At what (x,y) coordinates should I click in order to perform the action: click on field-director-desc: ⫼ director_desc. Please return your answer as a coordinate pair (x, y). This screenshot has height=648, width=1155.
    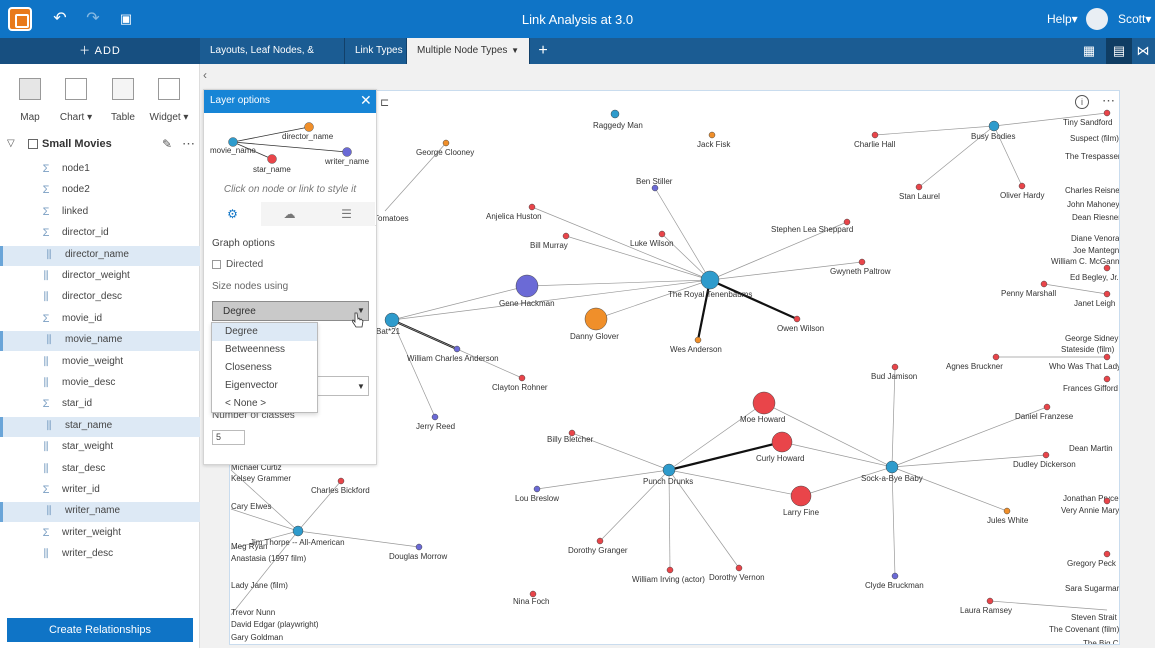
    Looking at the image, I should click on (100, 298).